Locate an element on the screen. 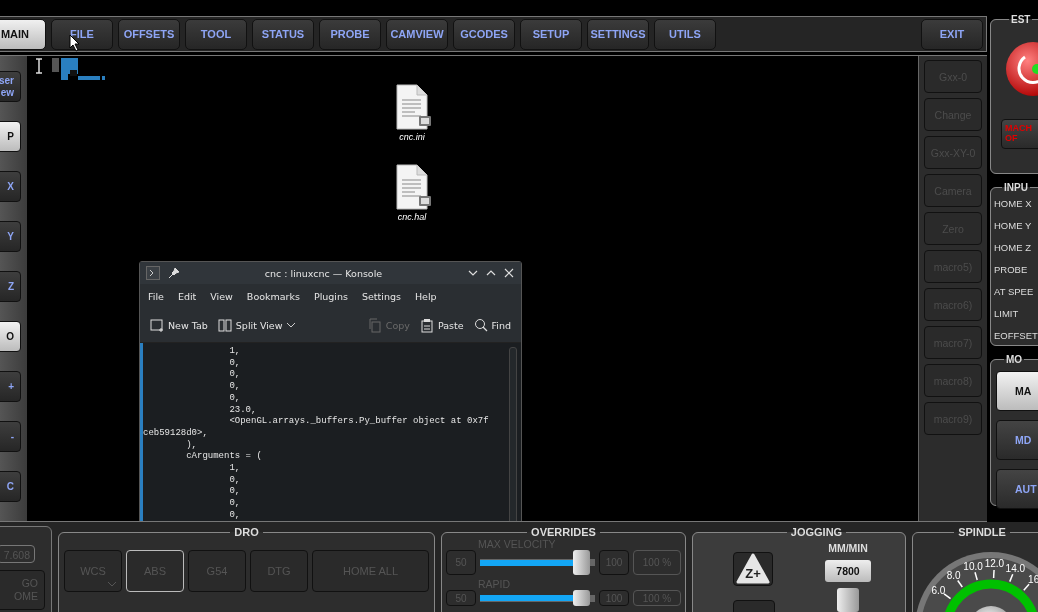 Image resolution: width=1038 pixels, height=612 pixels. tab: FILE is located at coordinates (82, 34).